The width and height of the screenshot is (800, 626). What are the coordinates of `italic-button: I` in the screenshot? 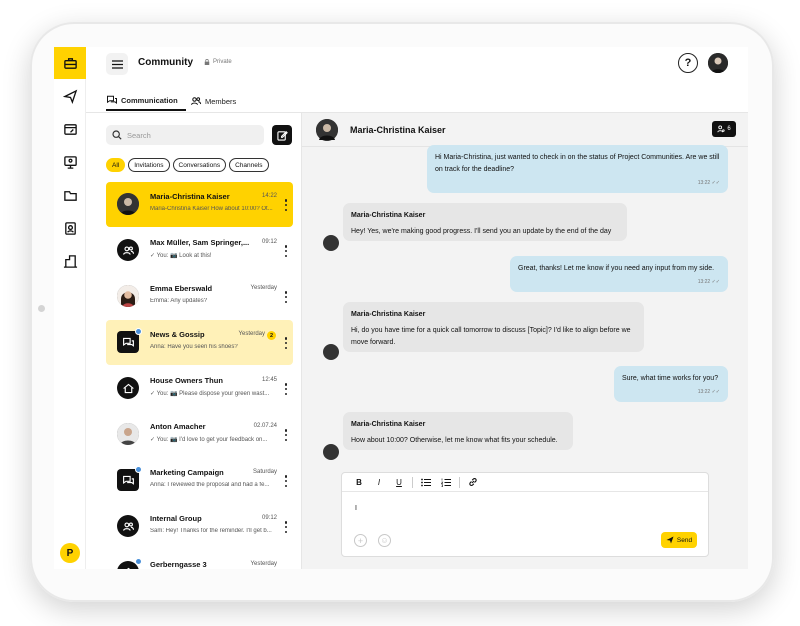 It's located at (379, 482).